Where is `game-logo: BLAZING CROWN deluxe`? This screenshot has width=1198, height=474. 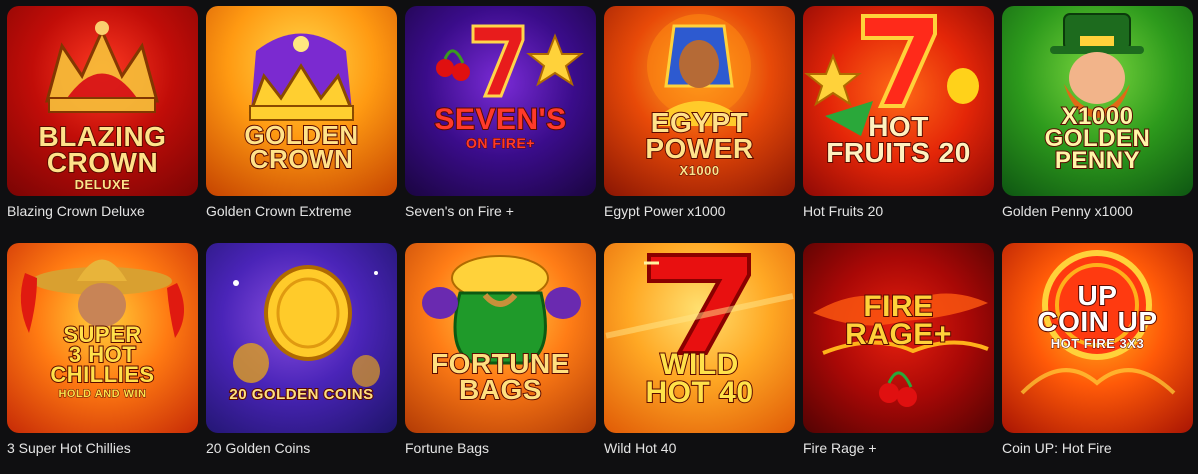
game-logo: BLAZING CROWN deluxe is located at coordinates (102, 156).